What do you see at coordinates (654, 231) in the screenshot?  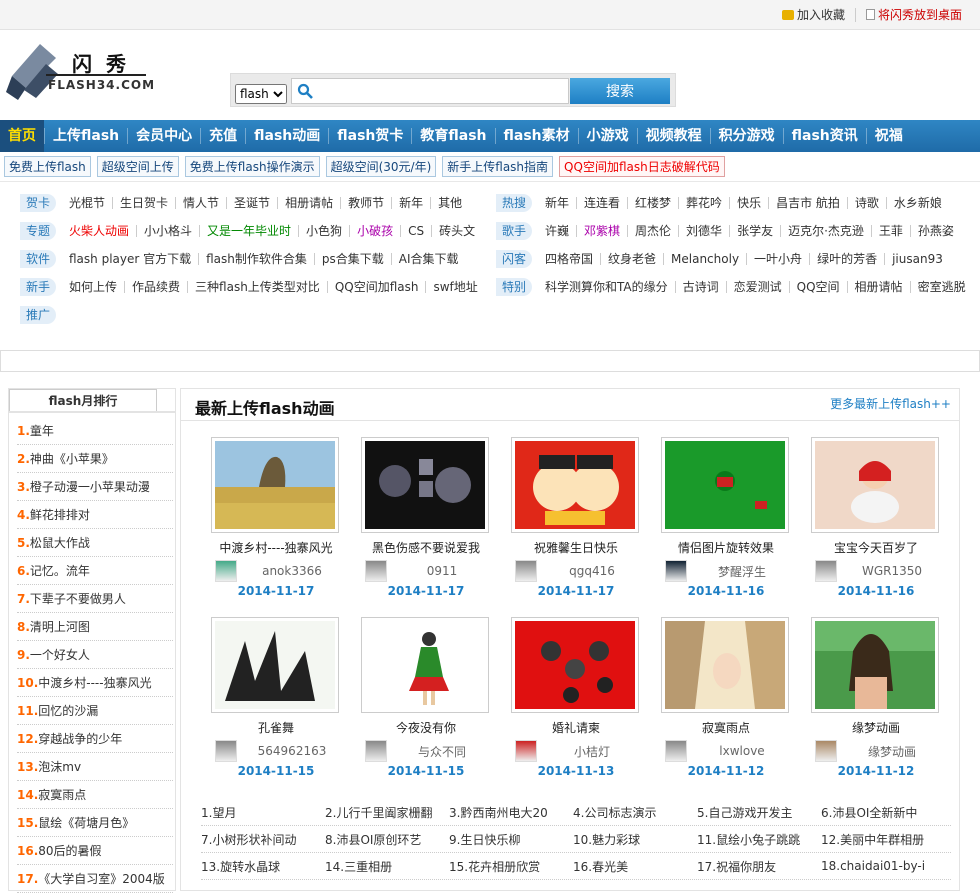 I see `tag-link: 周杰伦` at bounding box center [654, 231].